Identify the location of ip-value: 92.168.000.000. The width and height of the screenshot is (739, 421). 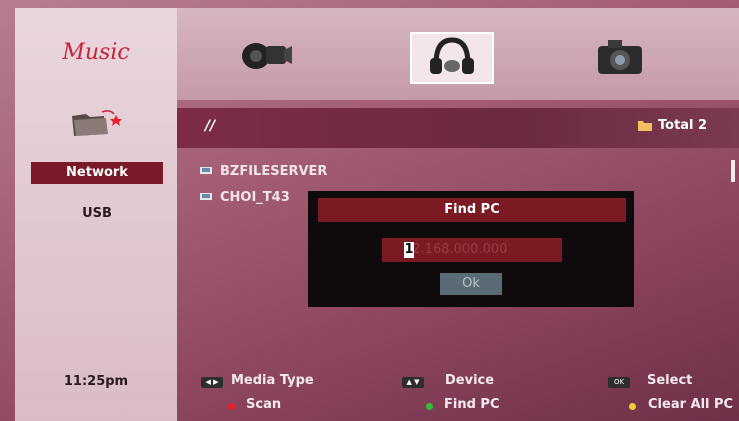
(456, 249).